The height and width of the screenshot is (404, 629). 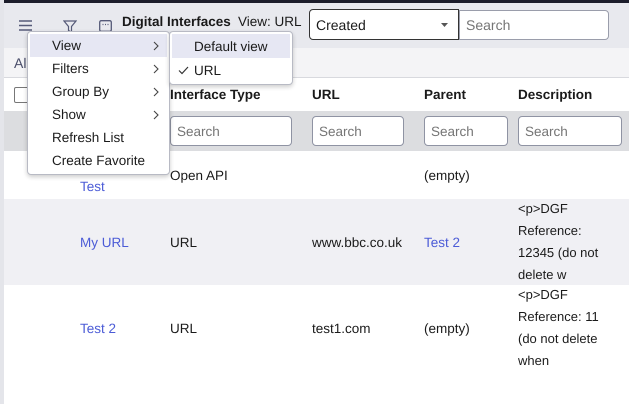 I want to click on menu-icon, so click(x=25, y=25).